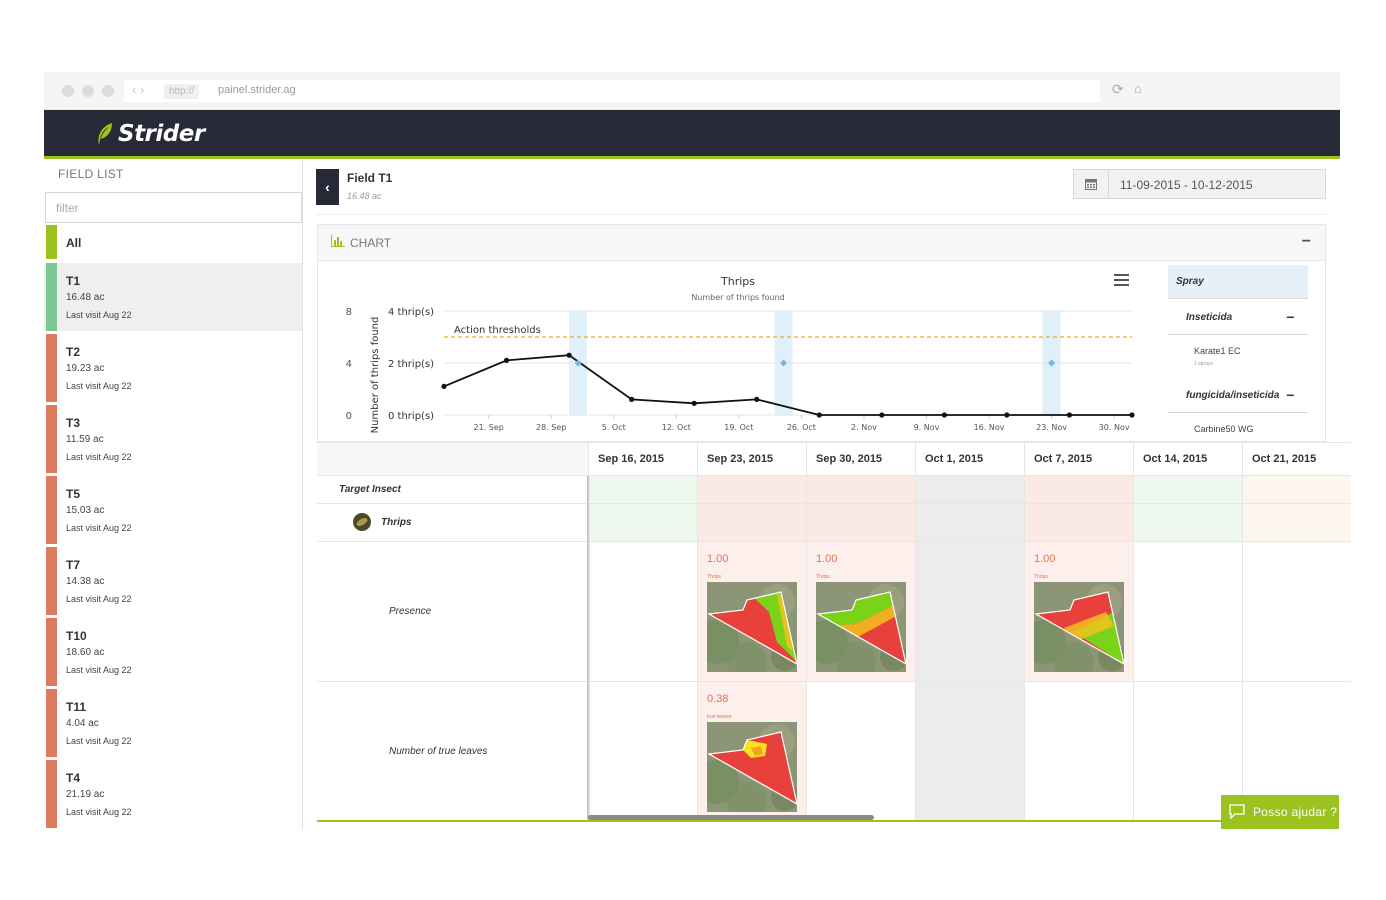  What do you see at coordinates (349, 364) in the screenshot?
I see `y-tick-label-secondary: 4` at bounding box center [349, 364].